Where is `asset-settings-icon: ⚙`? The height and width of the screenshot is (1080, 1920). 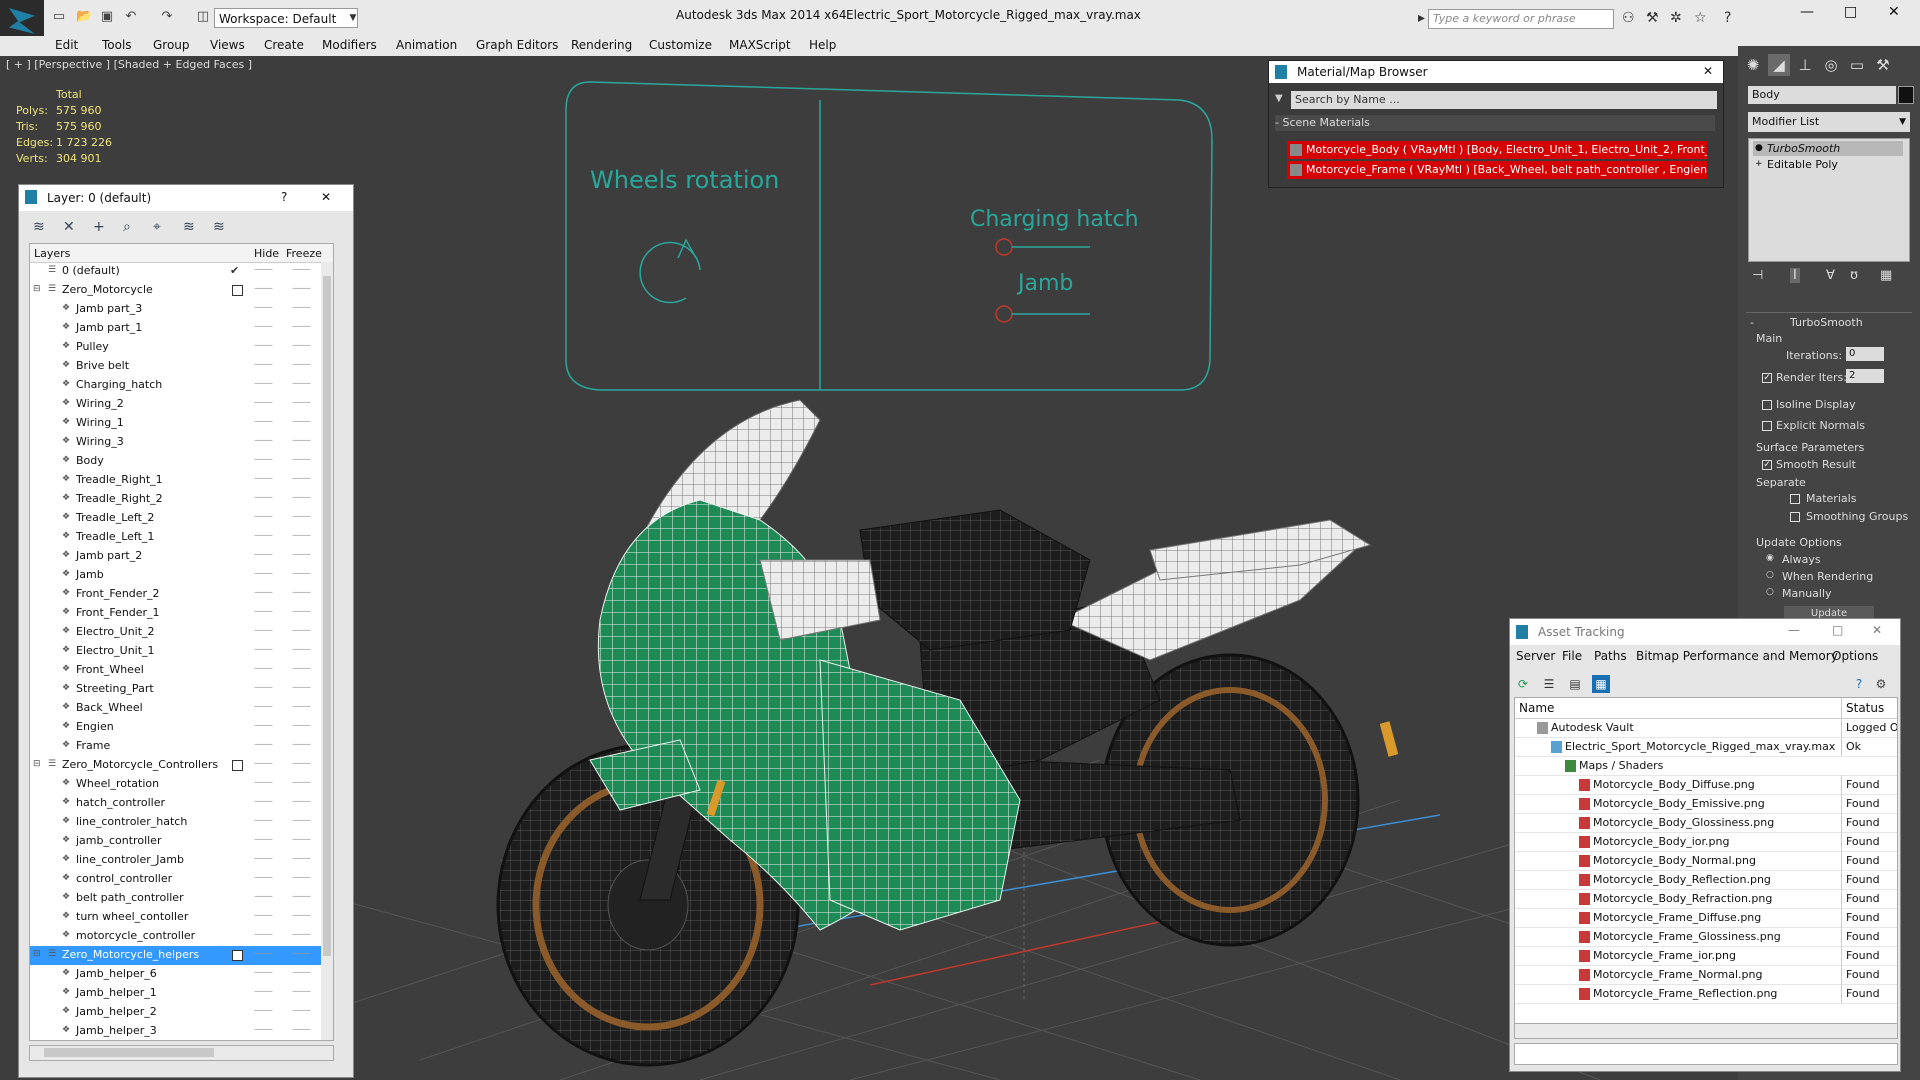 asset-settings-icon: ⚙ is located at coordinates (1881, 684).